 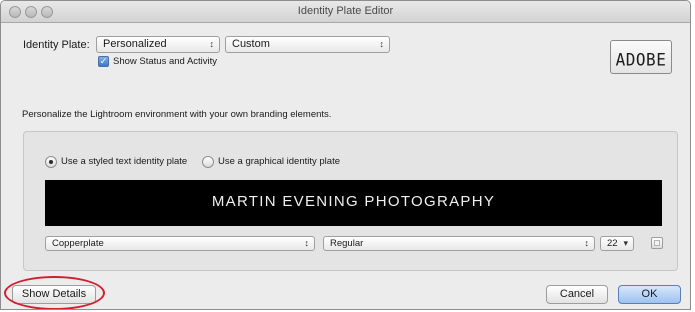 What do you see at coordinates (54, 292) in the screenshot?
I see `highlight-ring-annotation` at bounding box center [54, 292].